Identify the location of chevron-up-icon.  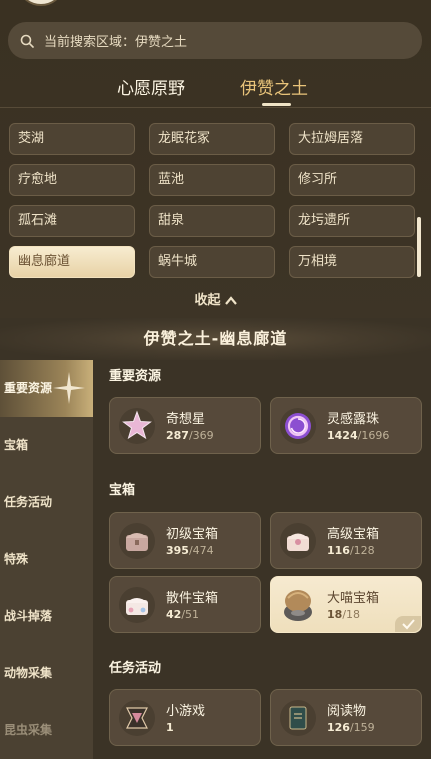
(230, 300).